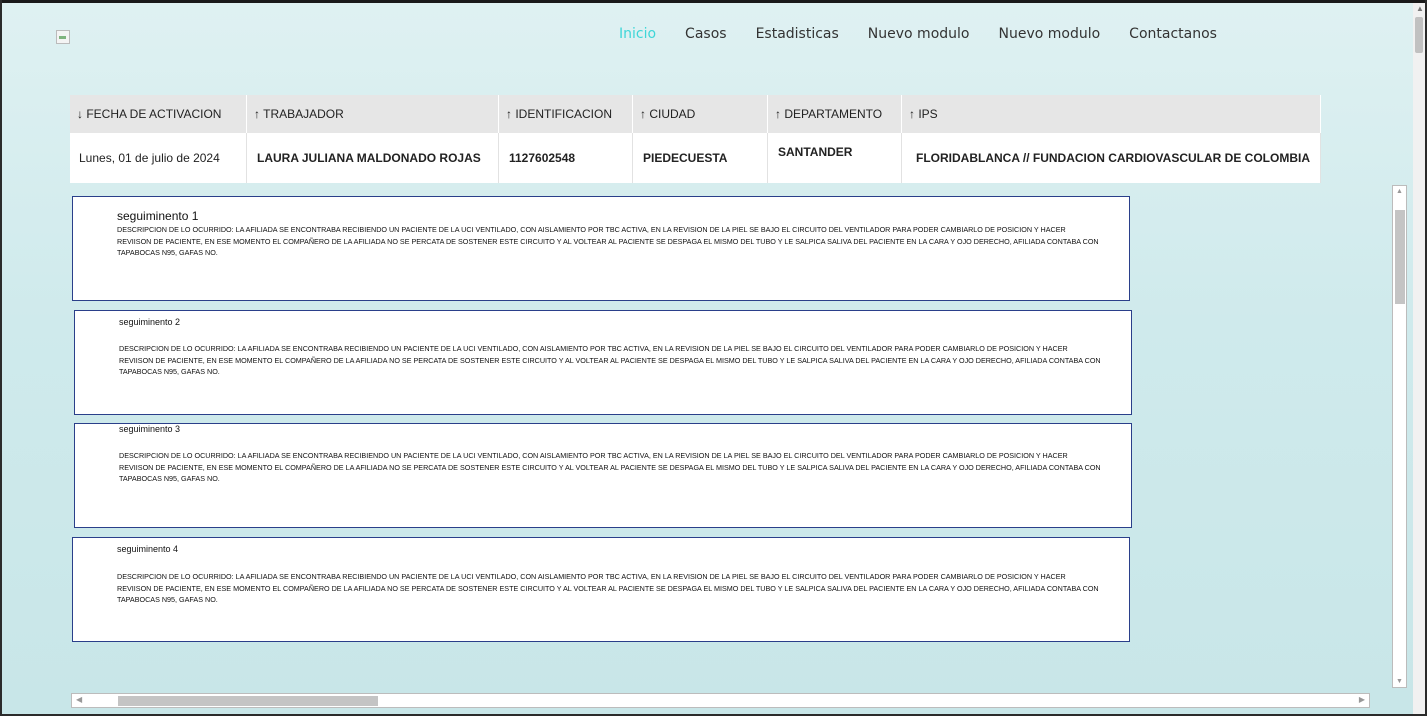 Image resolution: width=1427 pixels, height=716 pixels. Describe the element at coordinates (1, 358) in the screenshot. I see `window-frame-left` at that location.